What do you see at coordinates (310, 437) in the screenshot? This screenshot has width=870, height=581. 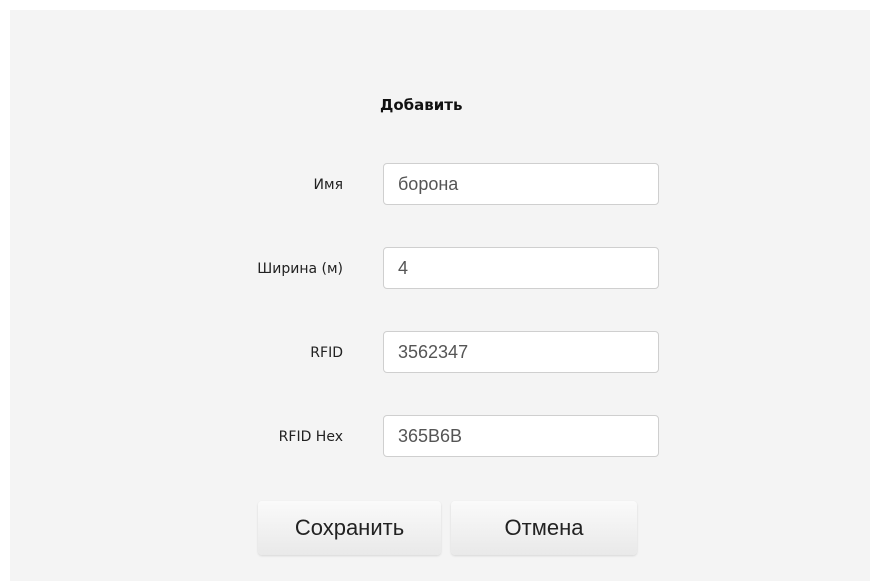 I see `rfid-hex-label: RFID Hex` at bounding box center [310, 437].